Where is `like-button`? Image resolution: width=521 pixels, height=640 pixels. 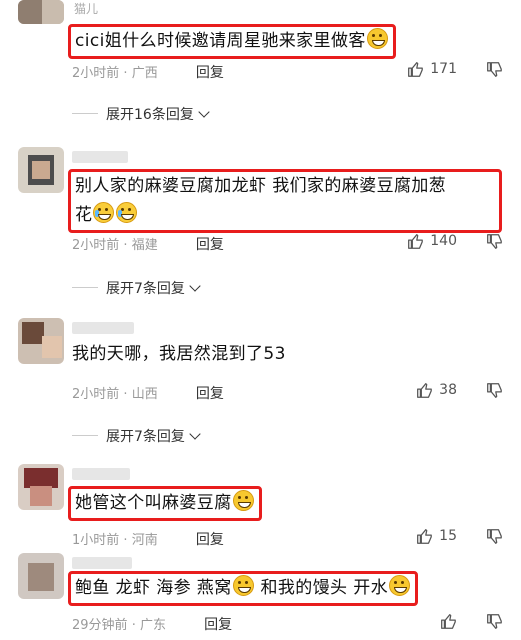
like-button is located at coordinates (448, 621).